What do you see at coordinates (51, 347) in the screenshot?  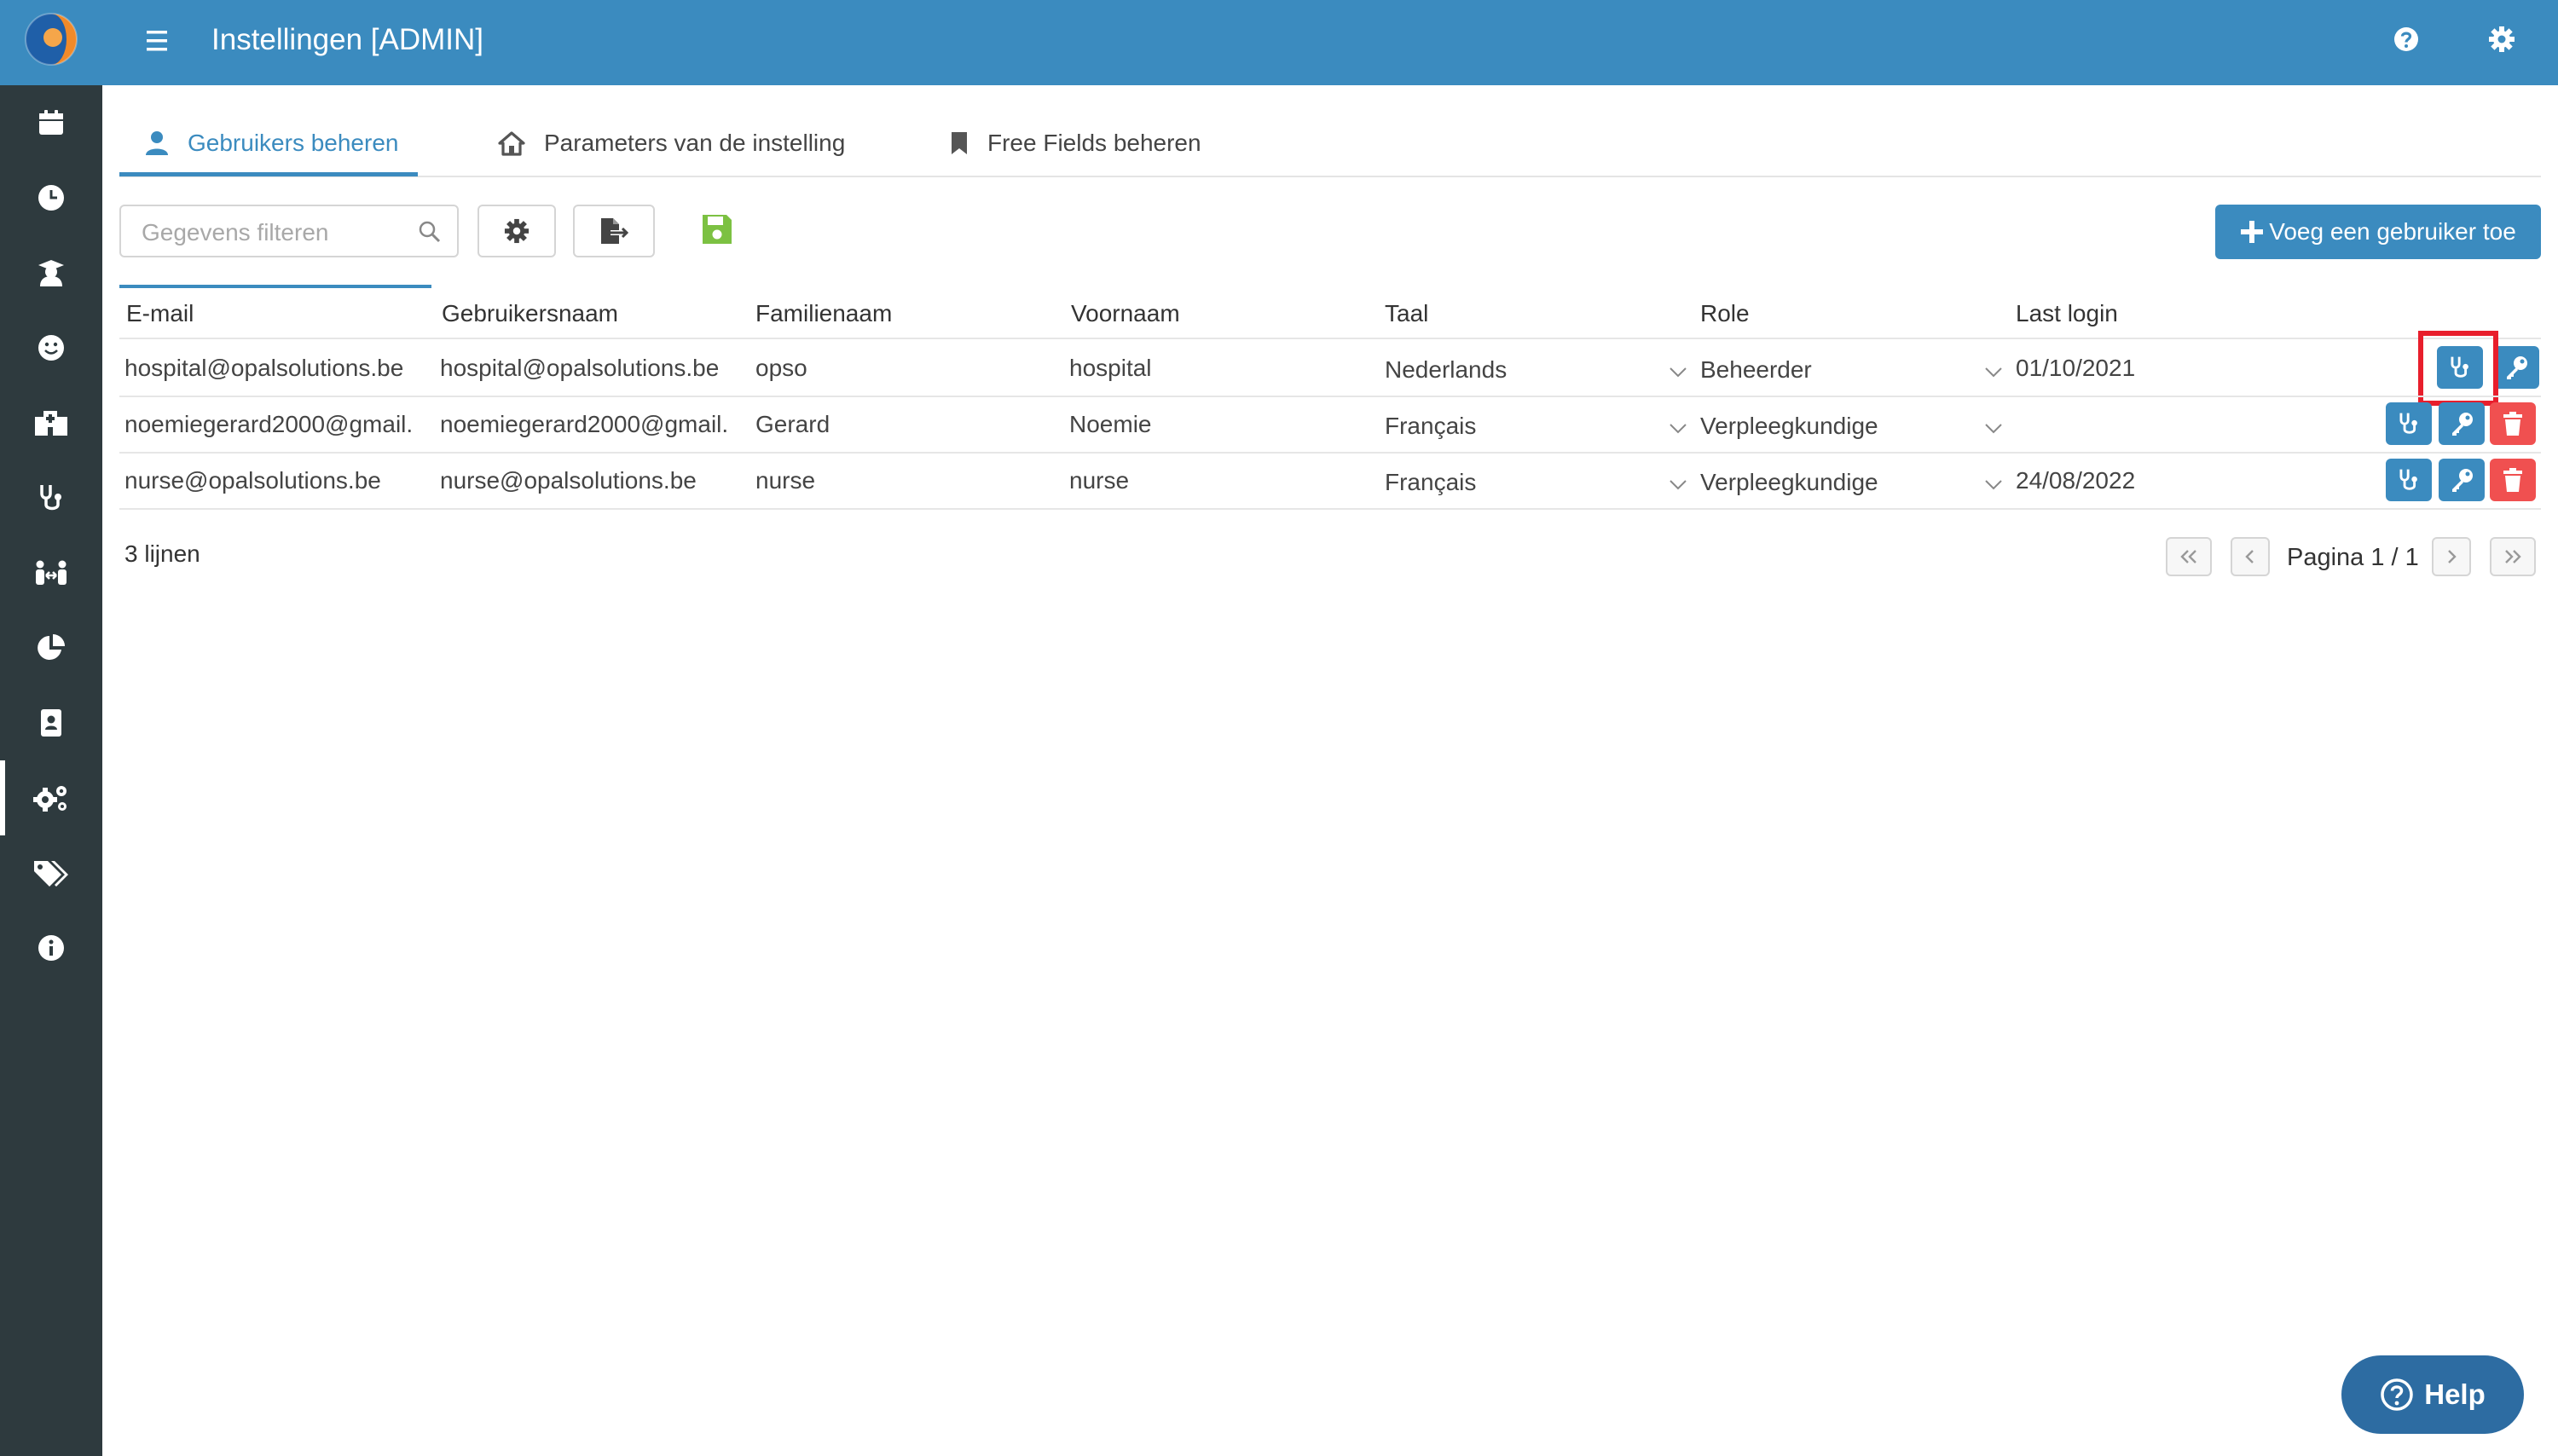 I see `smiley-icon` at bounding box center [51, 347].